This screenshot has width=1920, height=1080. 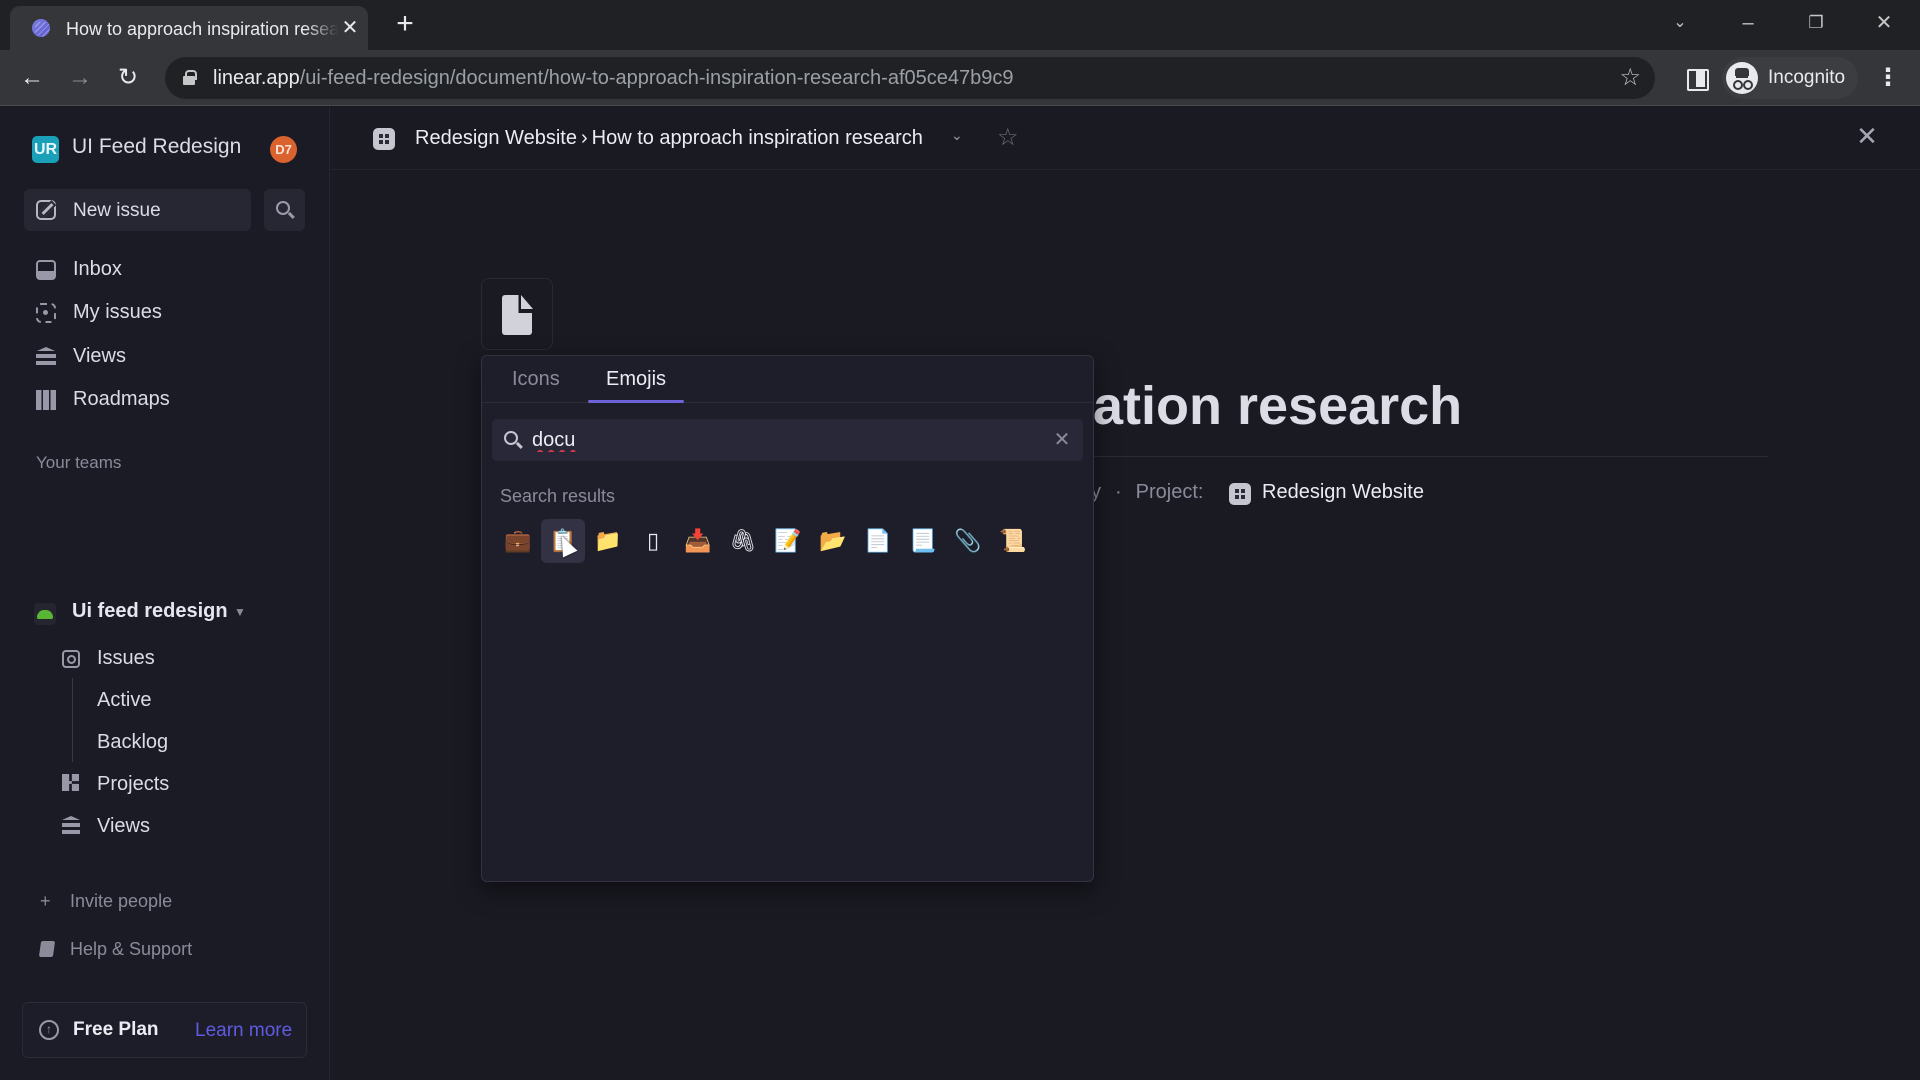 I want to click on document-icon-button, so click(x=517, y=314).